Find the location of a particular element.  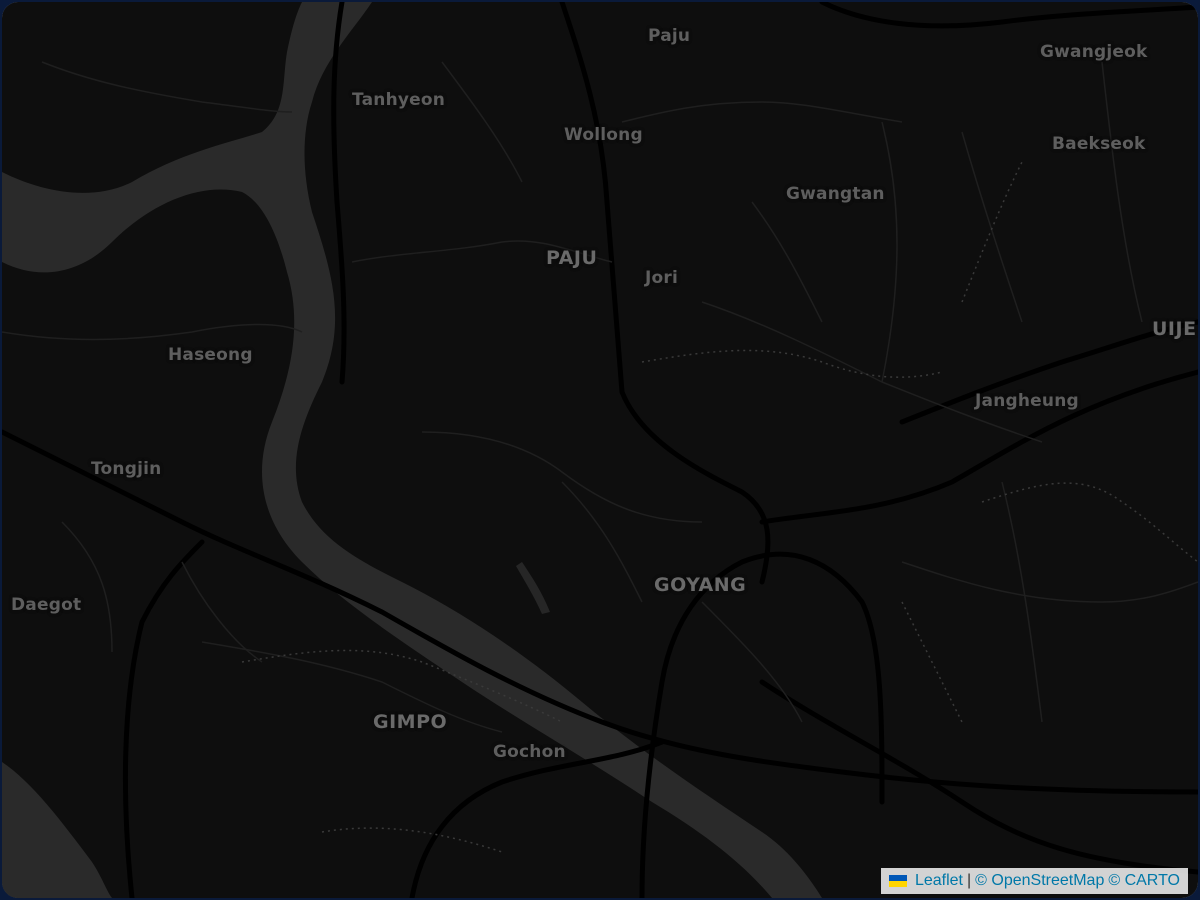

carto-link: © CARTO is located at coordinates (1144, 881).